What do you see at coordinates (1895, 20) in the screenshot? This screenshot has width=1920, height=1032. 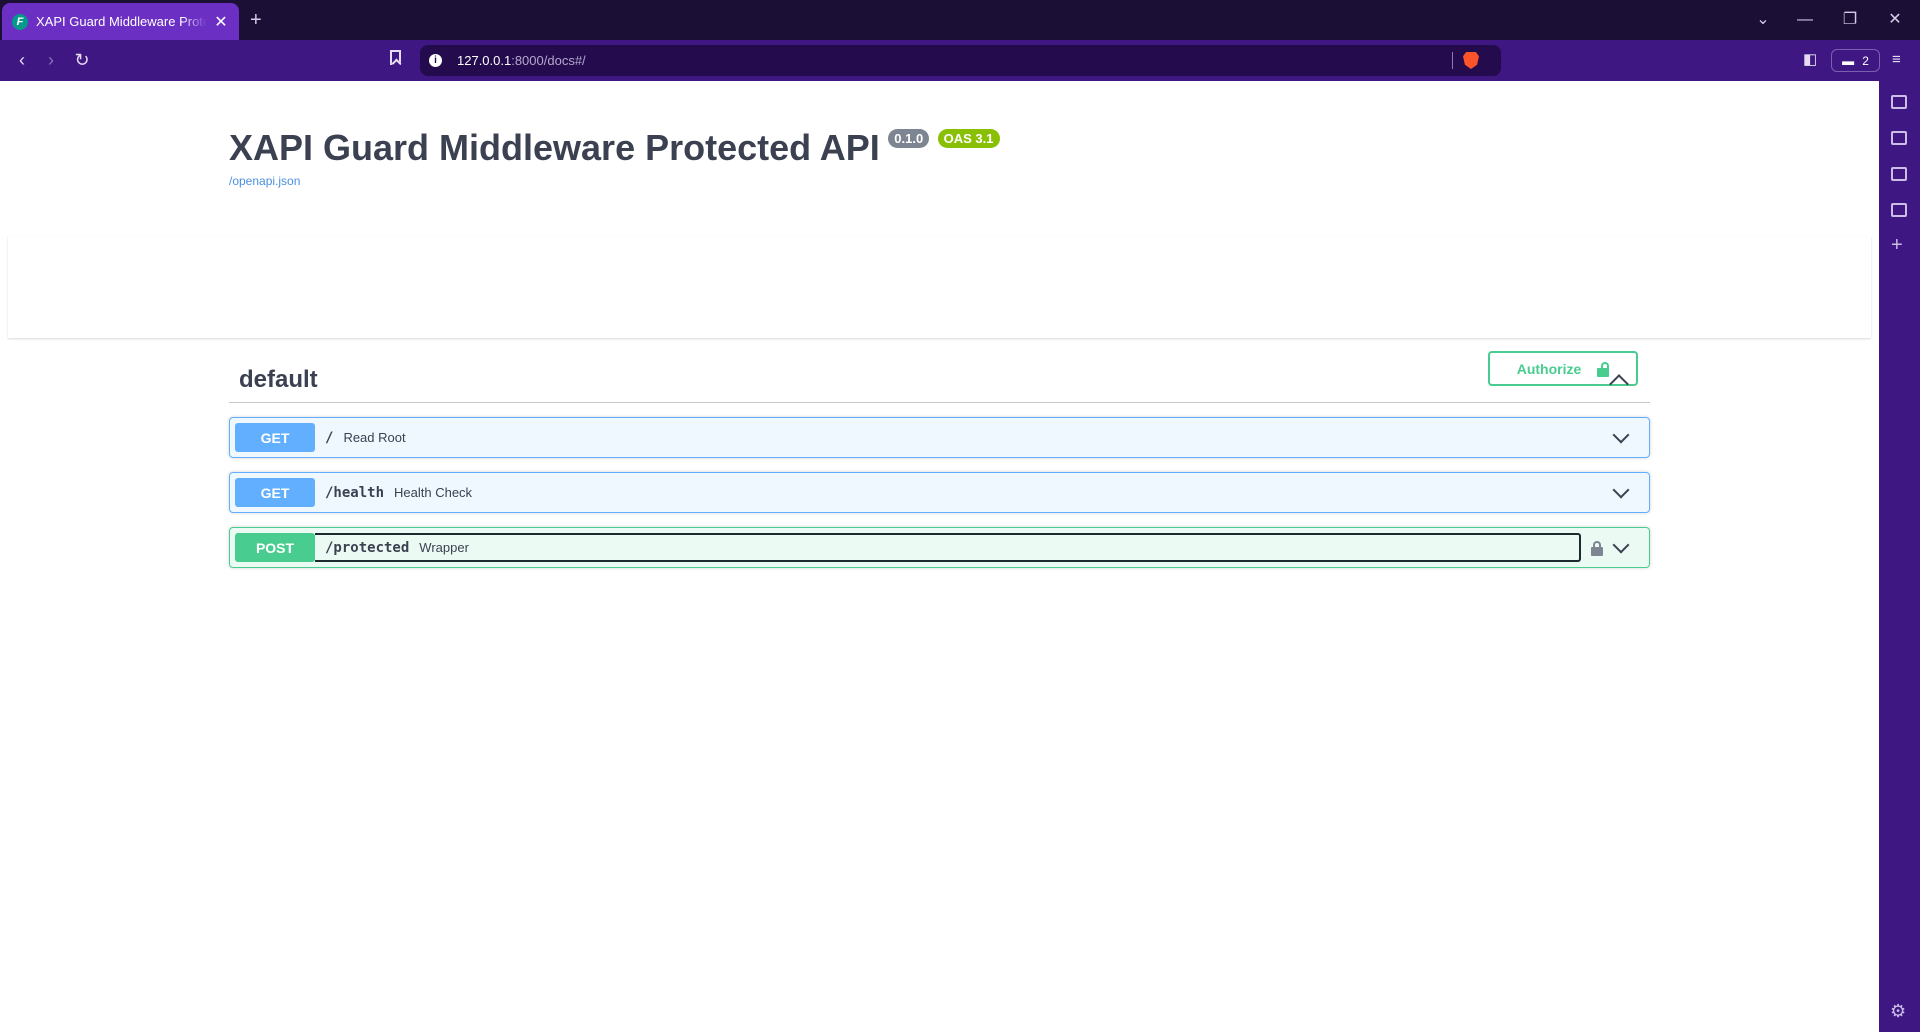 I see `window-close-icon: ✕` at bounding box center [1895, 20].